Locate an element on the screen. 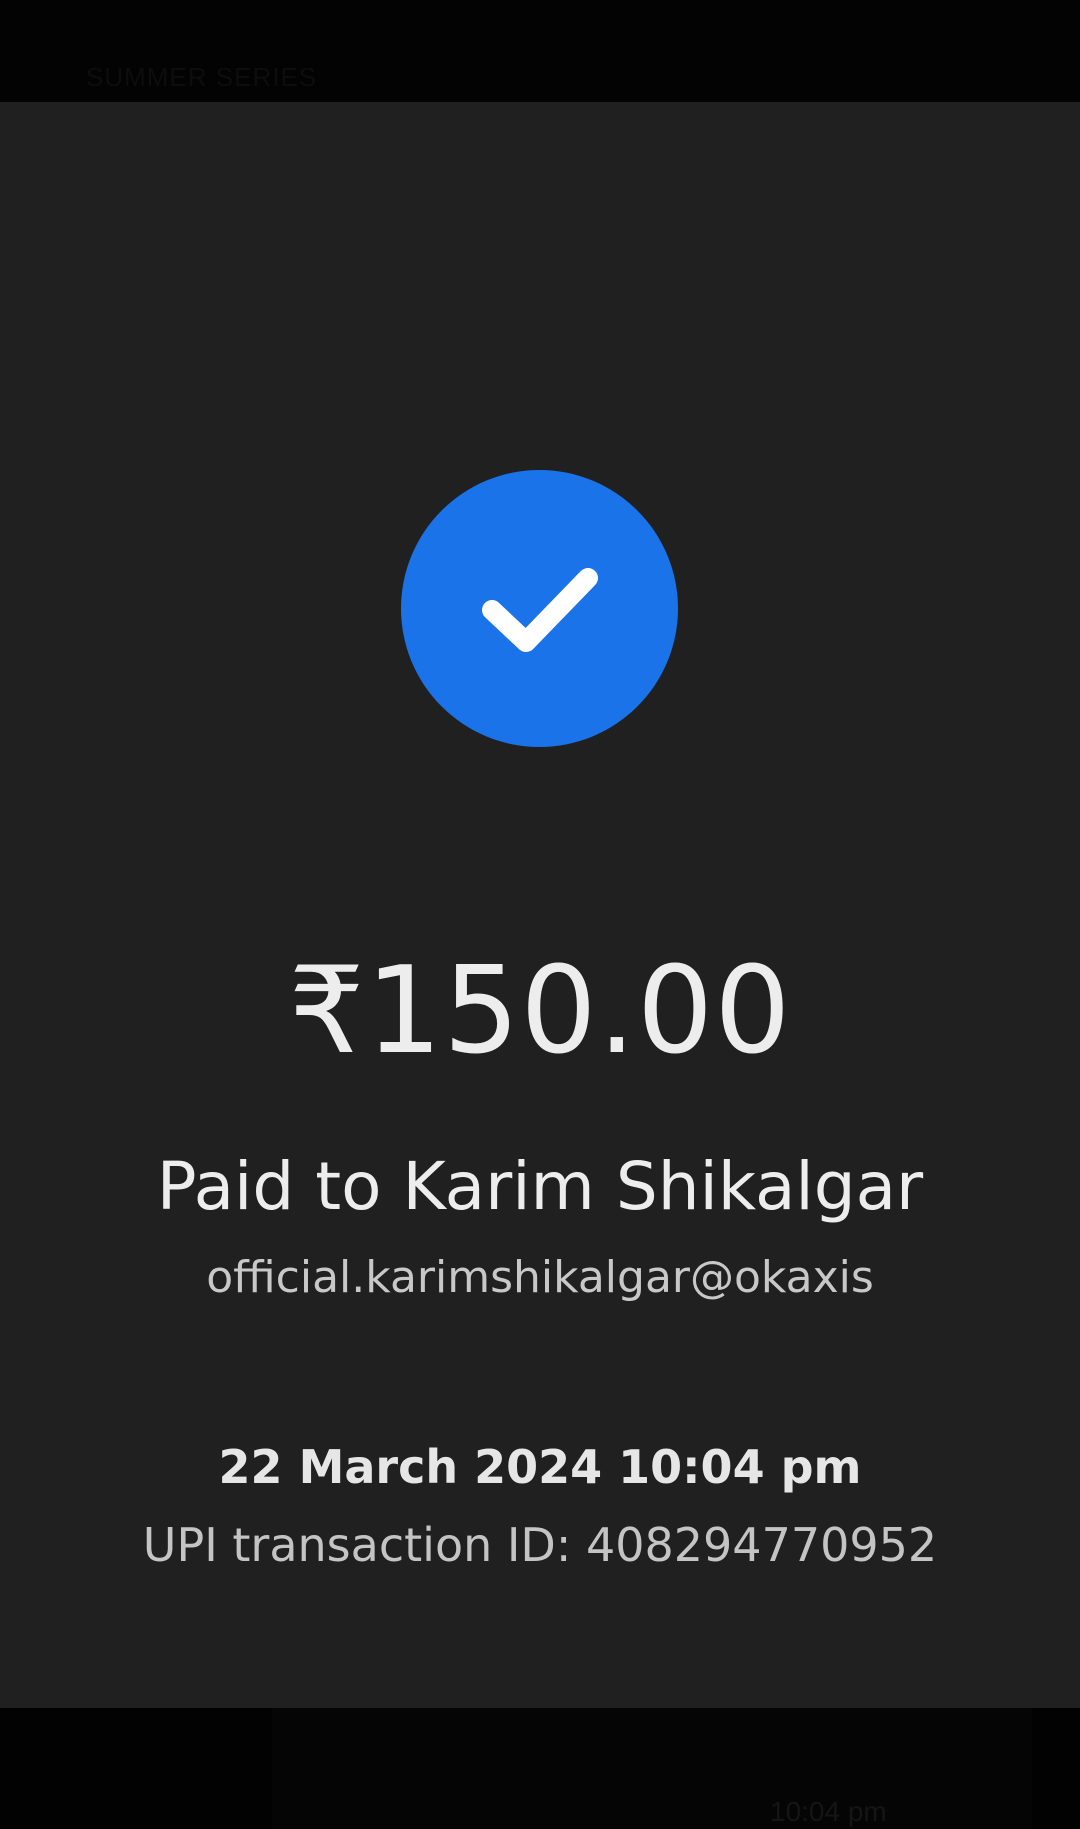 The height and width of the screenshot is (1829, 1080). upi-transaction-id: UPI transaction ID: 408294770952 is located at coordinates (540, 1545).